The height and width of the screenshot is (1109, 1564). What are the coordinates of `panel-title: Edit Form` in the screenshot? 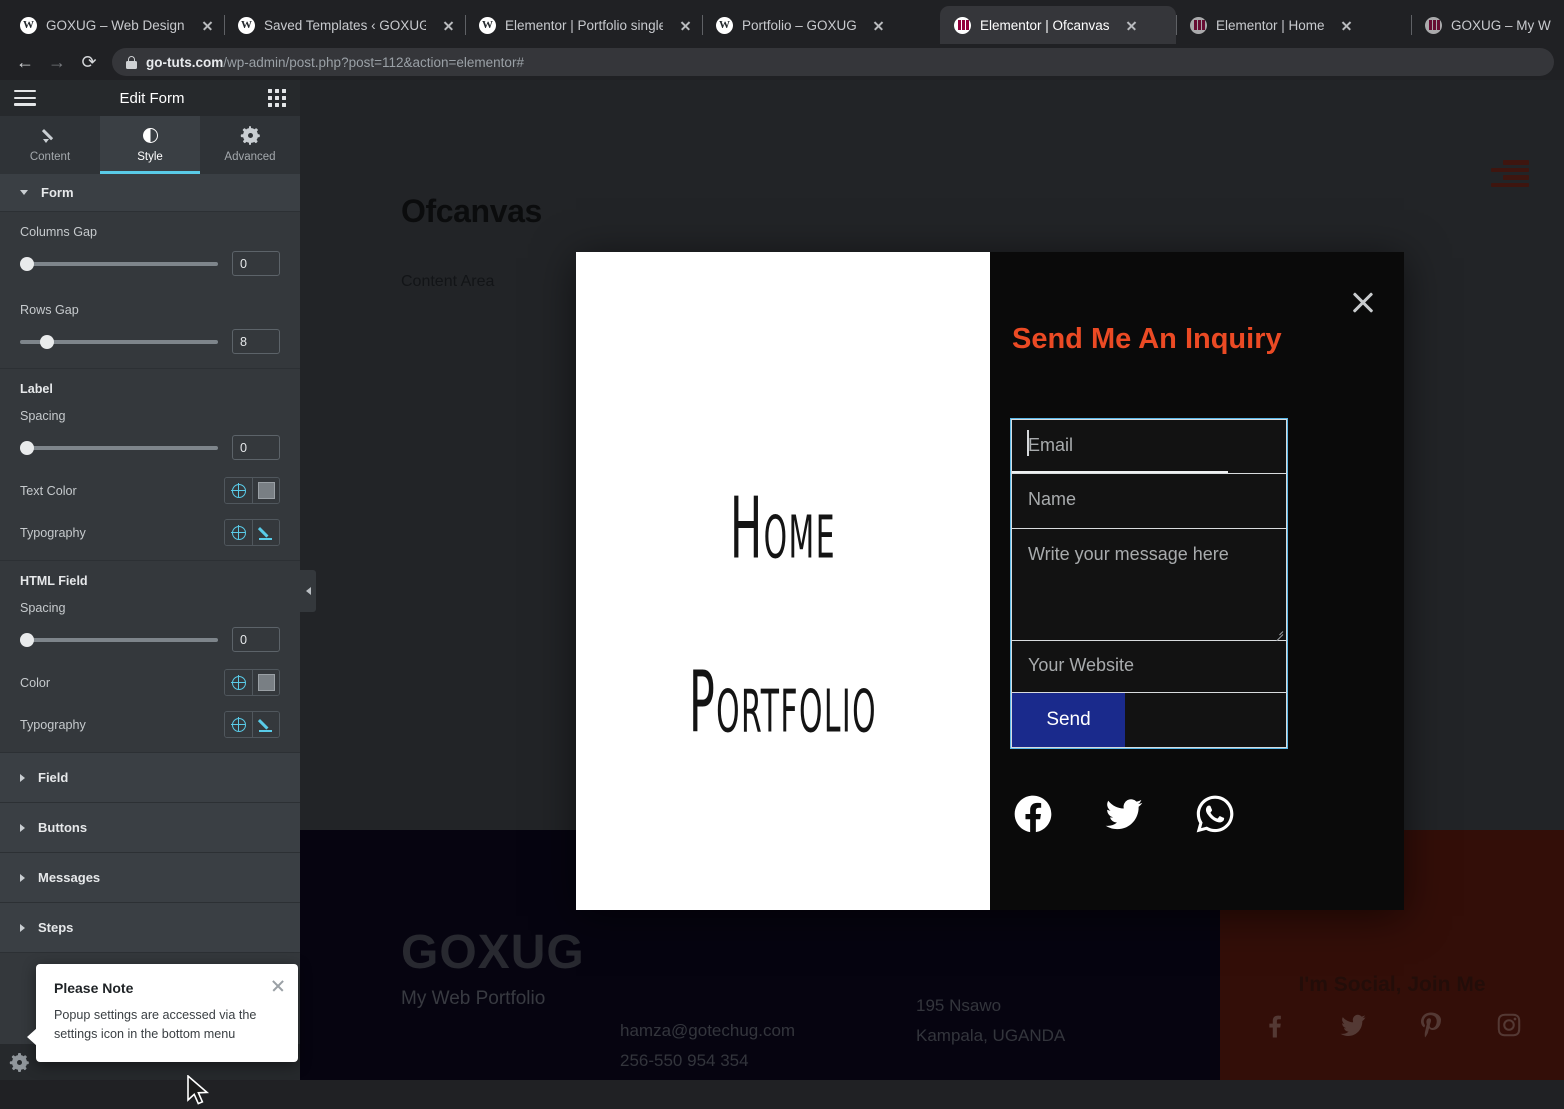 It's located at (152, 98).